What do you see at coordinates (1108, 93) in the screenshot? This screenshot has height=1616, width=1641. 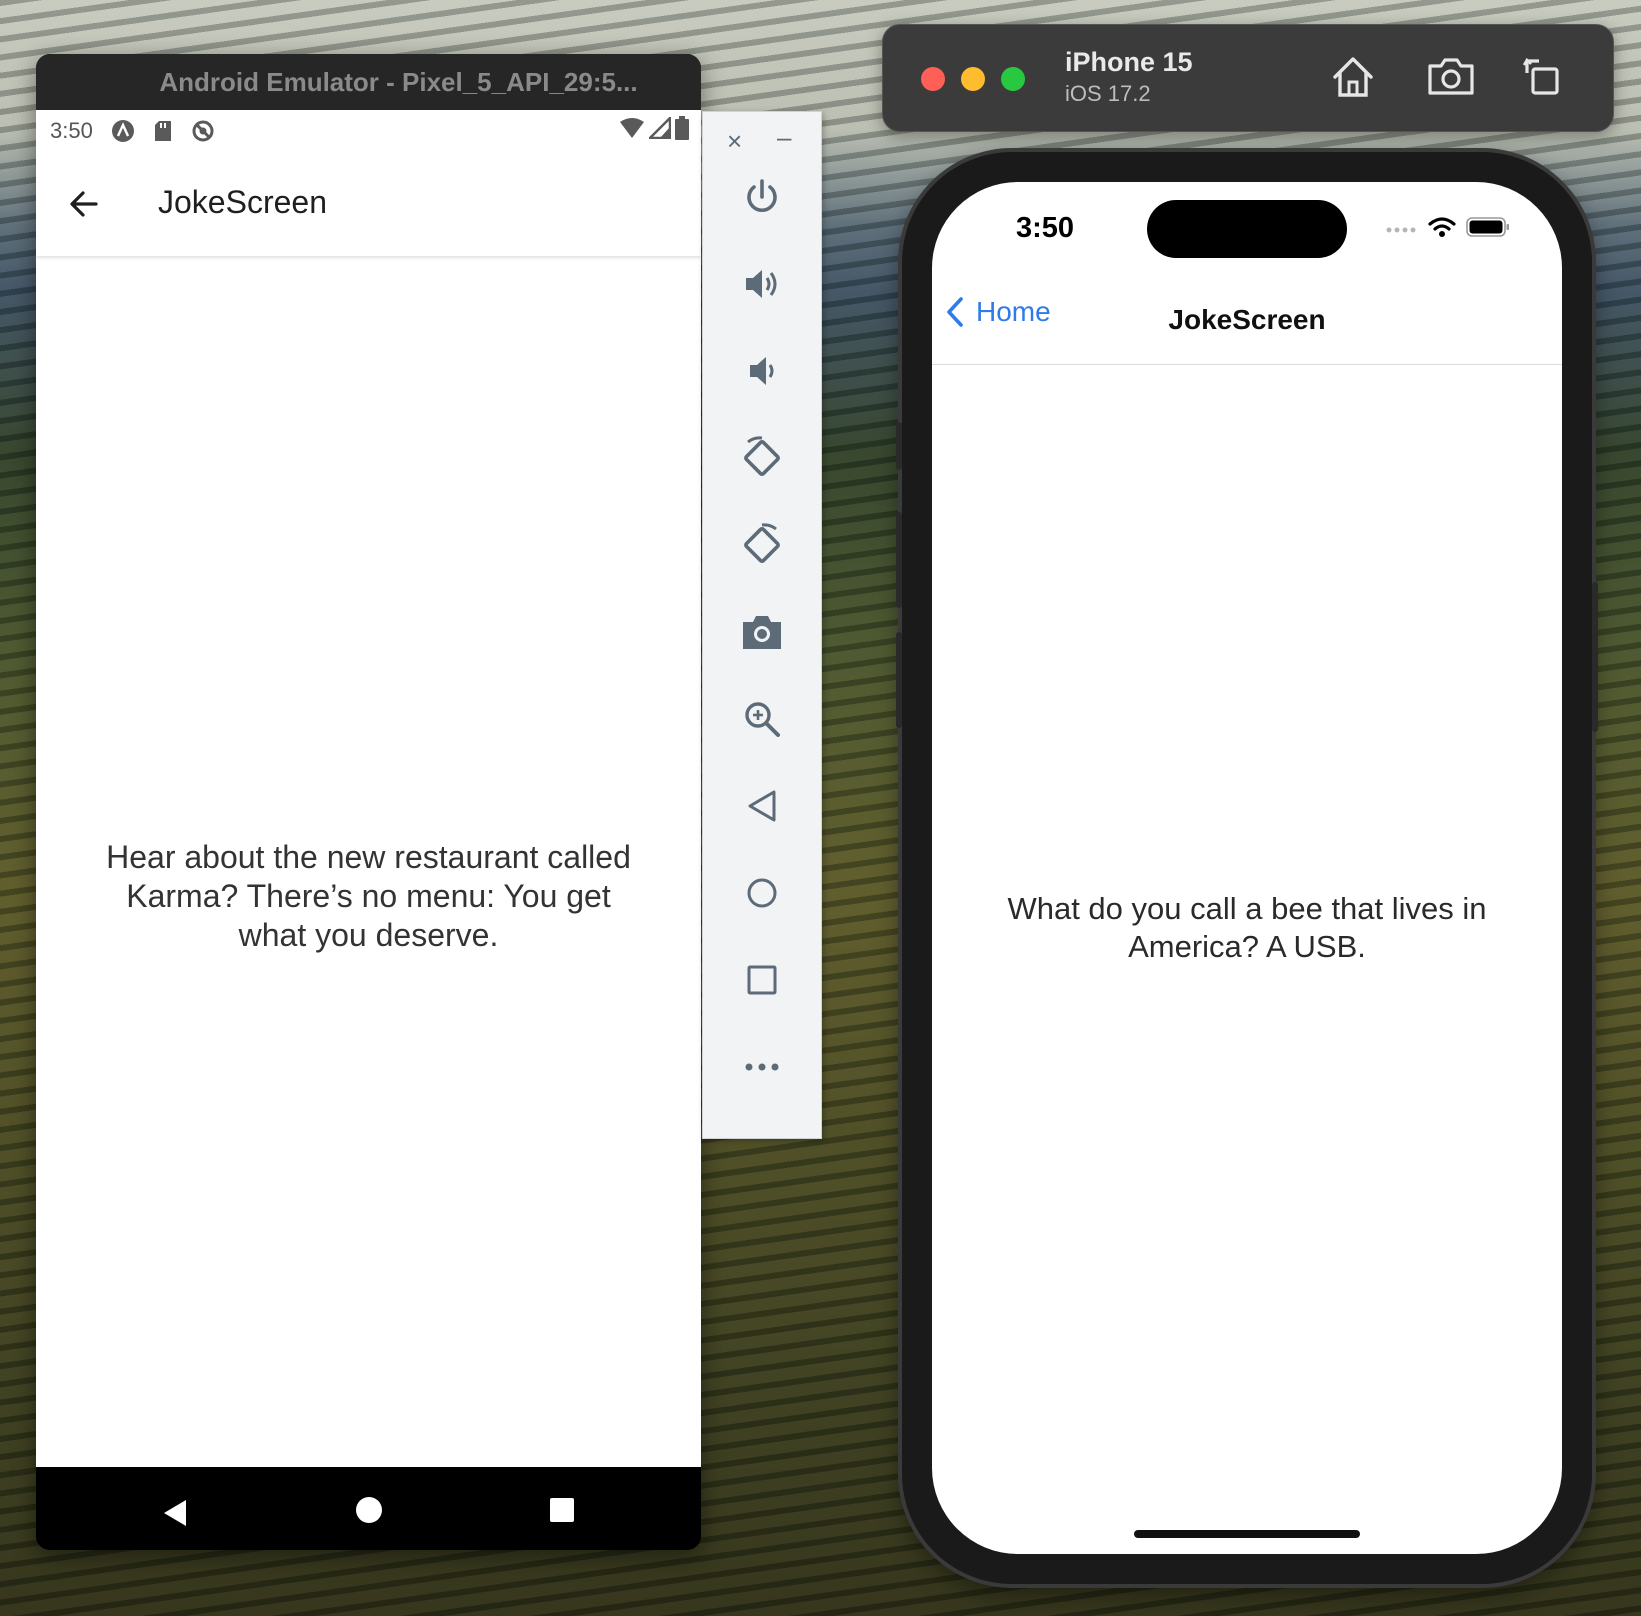 I see `ios-version: iOS 17.2` at bounding box center [1108, 93].